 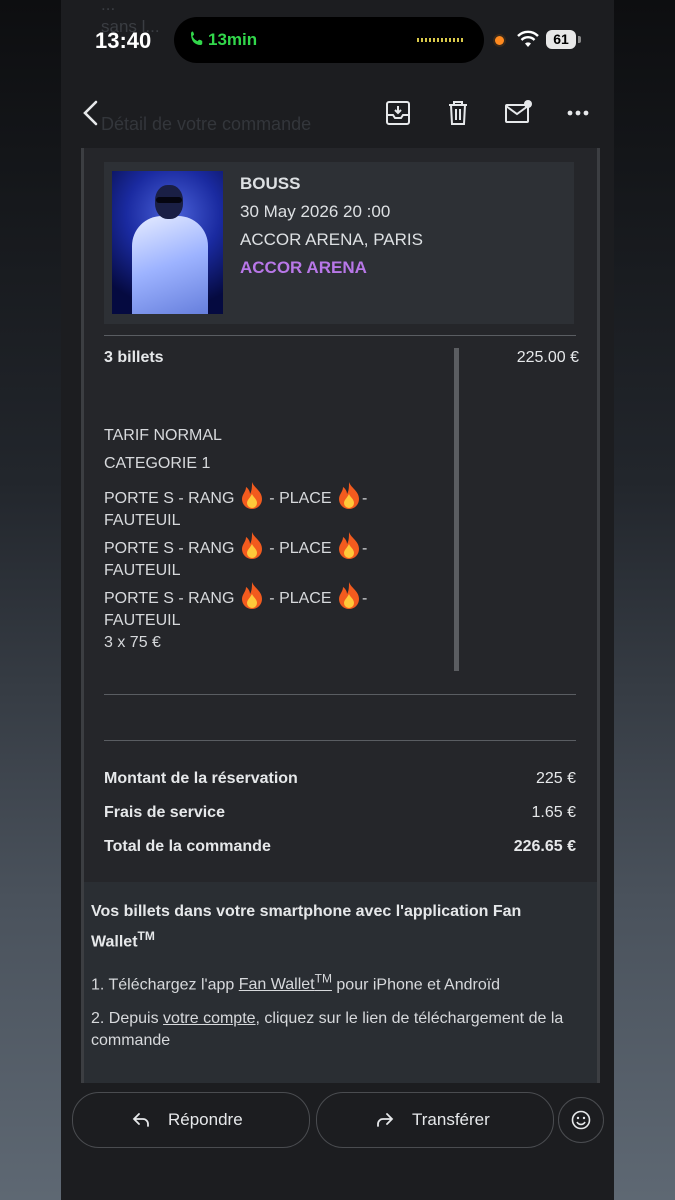 What do you see at coordinates (197, 38) in the screenshot?
I see `phone-icon` at bounding box center [197, 38].